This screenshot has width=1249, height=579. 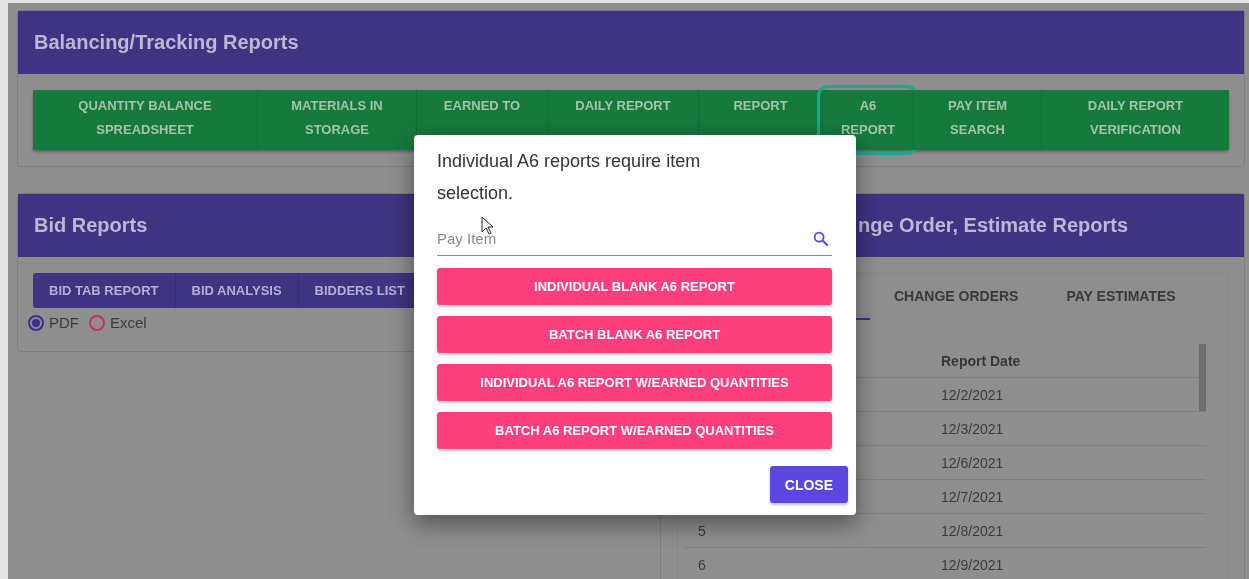 What do you see at coordinates (145, 120) in the screenshot?
I see `report-button: QUANTITY BALANCE SPREADSHEET` at bounding box center [145, 120].